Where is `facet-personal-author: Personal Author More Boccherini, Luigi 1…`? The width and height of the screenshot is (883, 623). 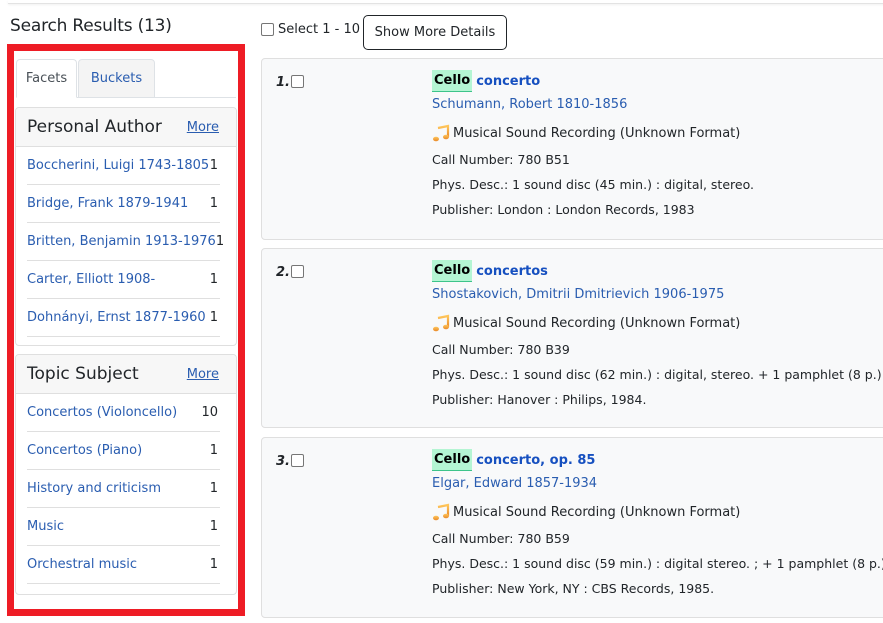 facet-personal-author: Personal Author More Boccherini, Luigi 1… is located at coordinates (126, 226).